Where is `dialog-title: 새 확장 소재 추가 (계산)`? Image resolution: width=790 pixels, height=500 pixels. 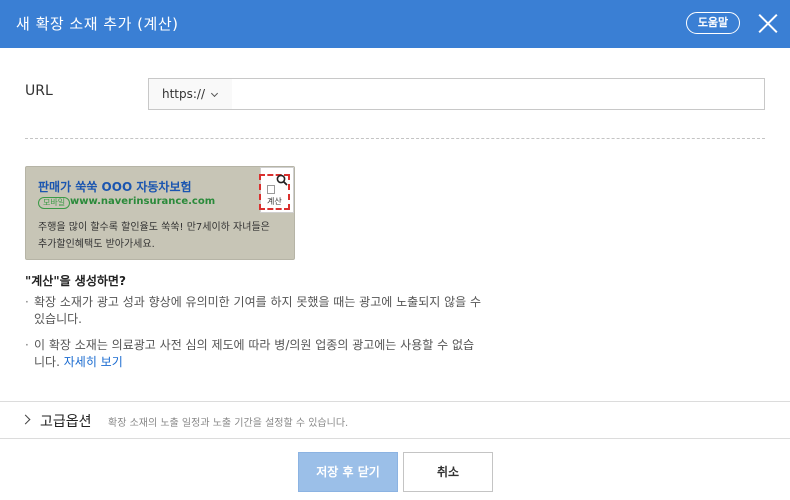
dialog-title: 새 확장 소재 추가 (계산) is located at coordinates (97, 24).